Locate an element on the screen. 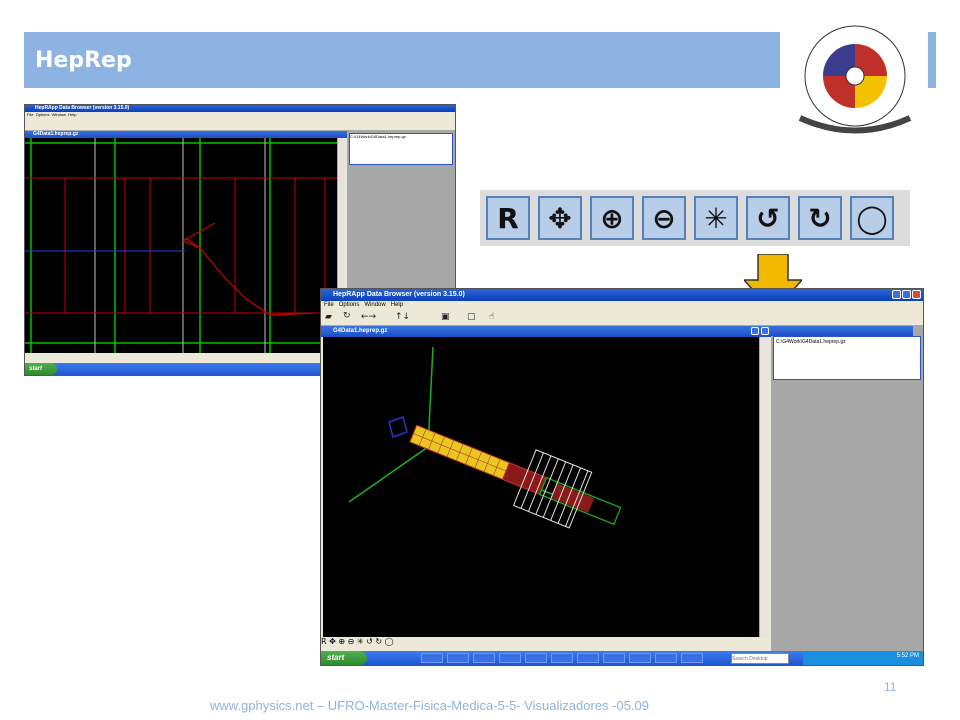 The width and height of the screenshot is (960, 720). new-page-icon: ▢ is located at coordinates (471, 317).